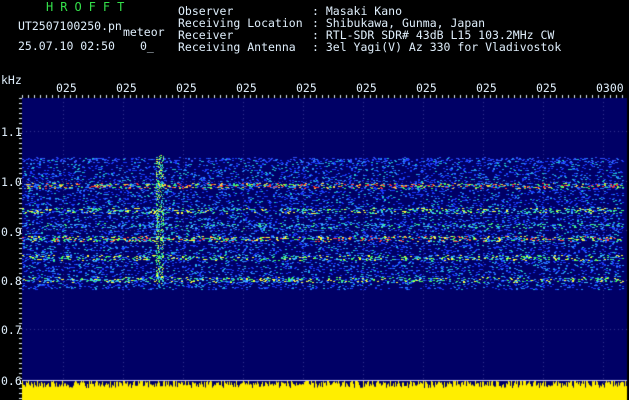  What do you see at coordinates (237, 47) in the screenshot?
I see `field-label-antenna: Receiving Antenna` at bounding box center [237, 47].